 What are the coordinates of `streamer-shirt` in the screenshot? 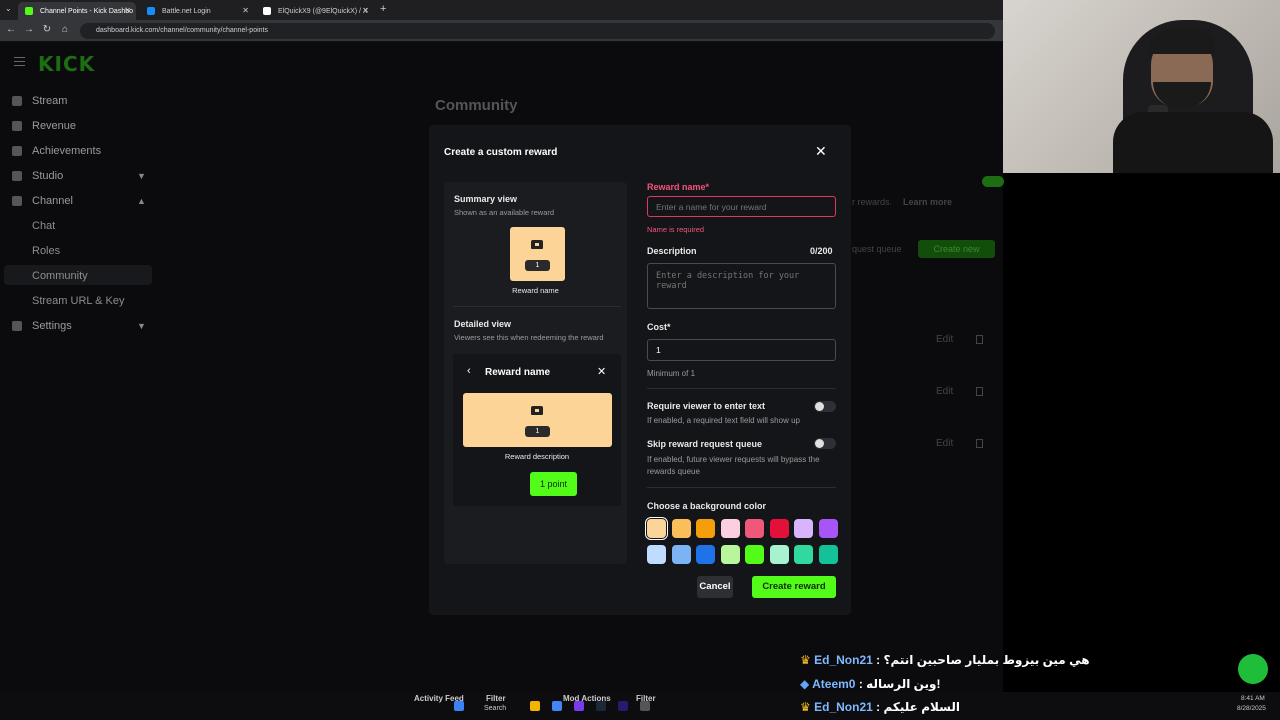 It's located at (1193, 142).